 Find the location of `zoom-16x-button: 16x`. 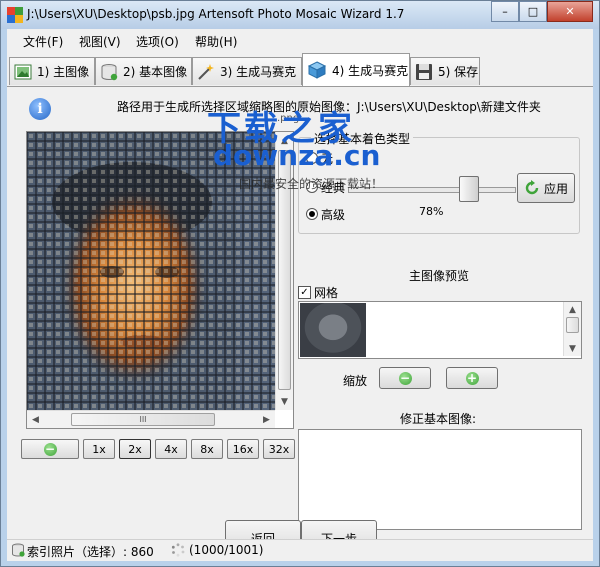

zoom-16x-button: 16x is located at coordinates (243, 449).